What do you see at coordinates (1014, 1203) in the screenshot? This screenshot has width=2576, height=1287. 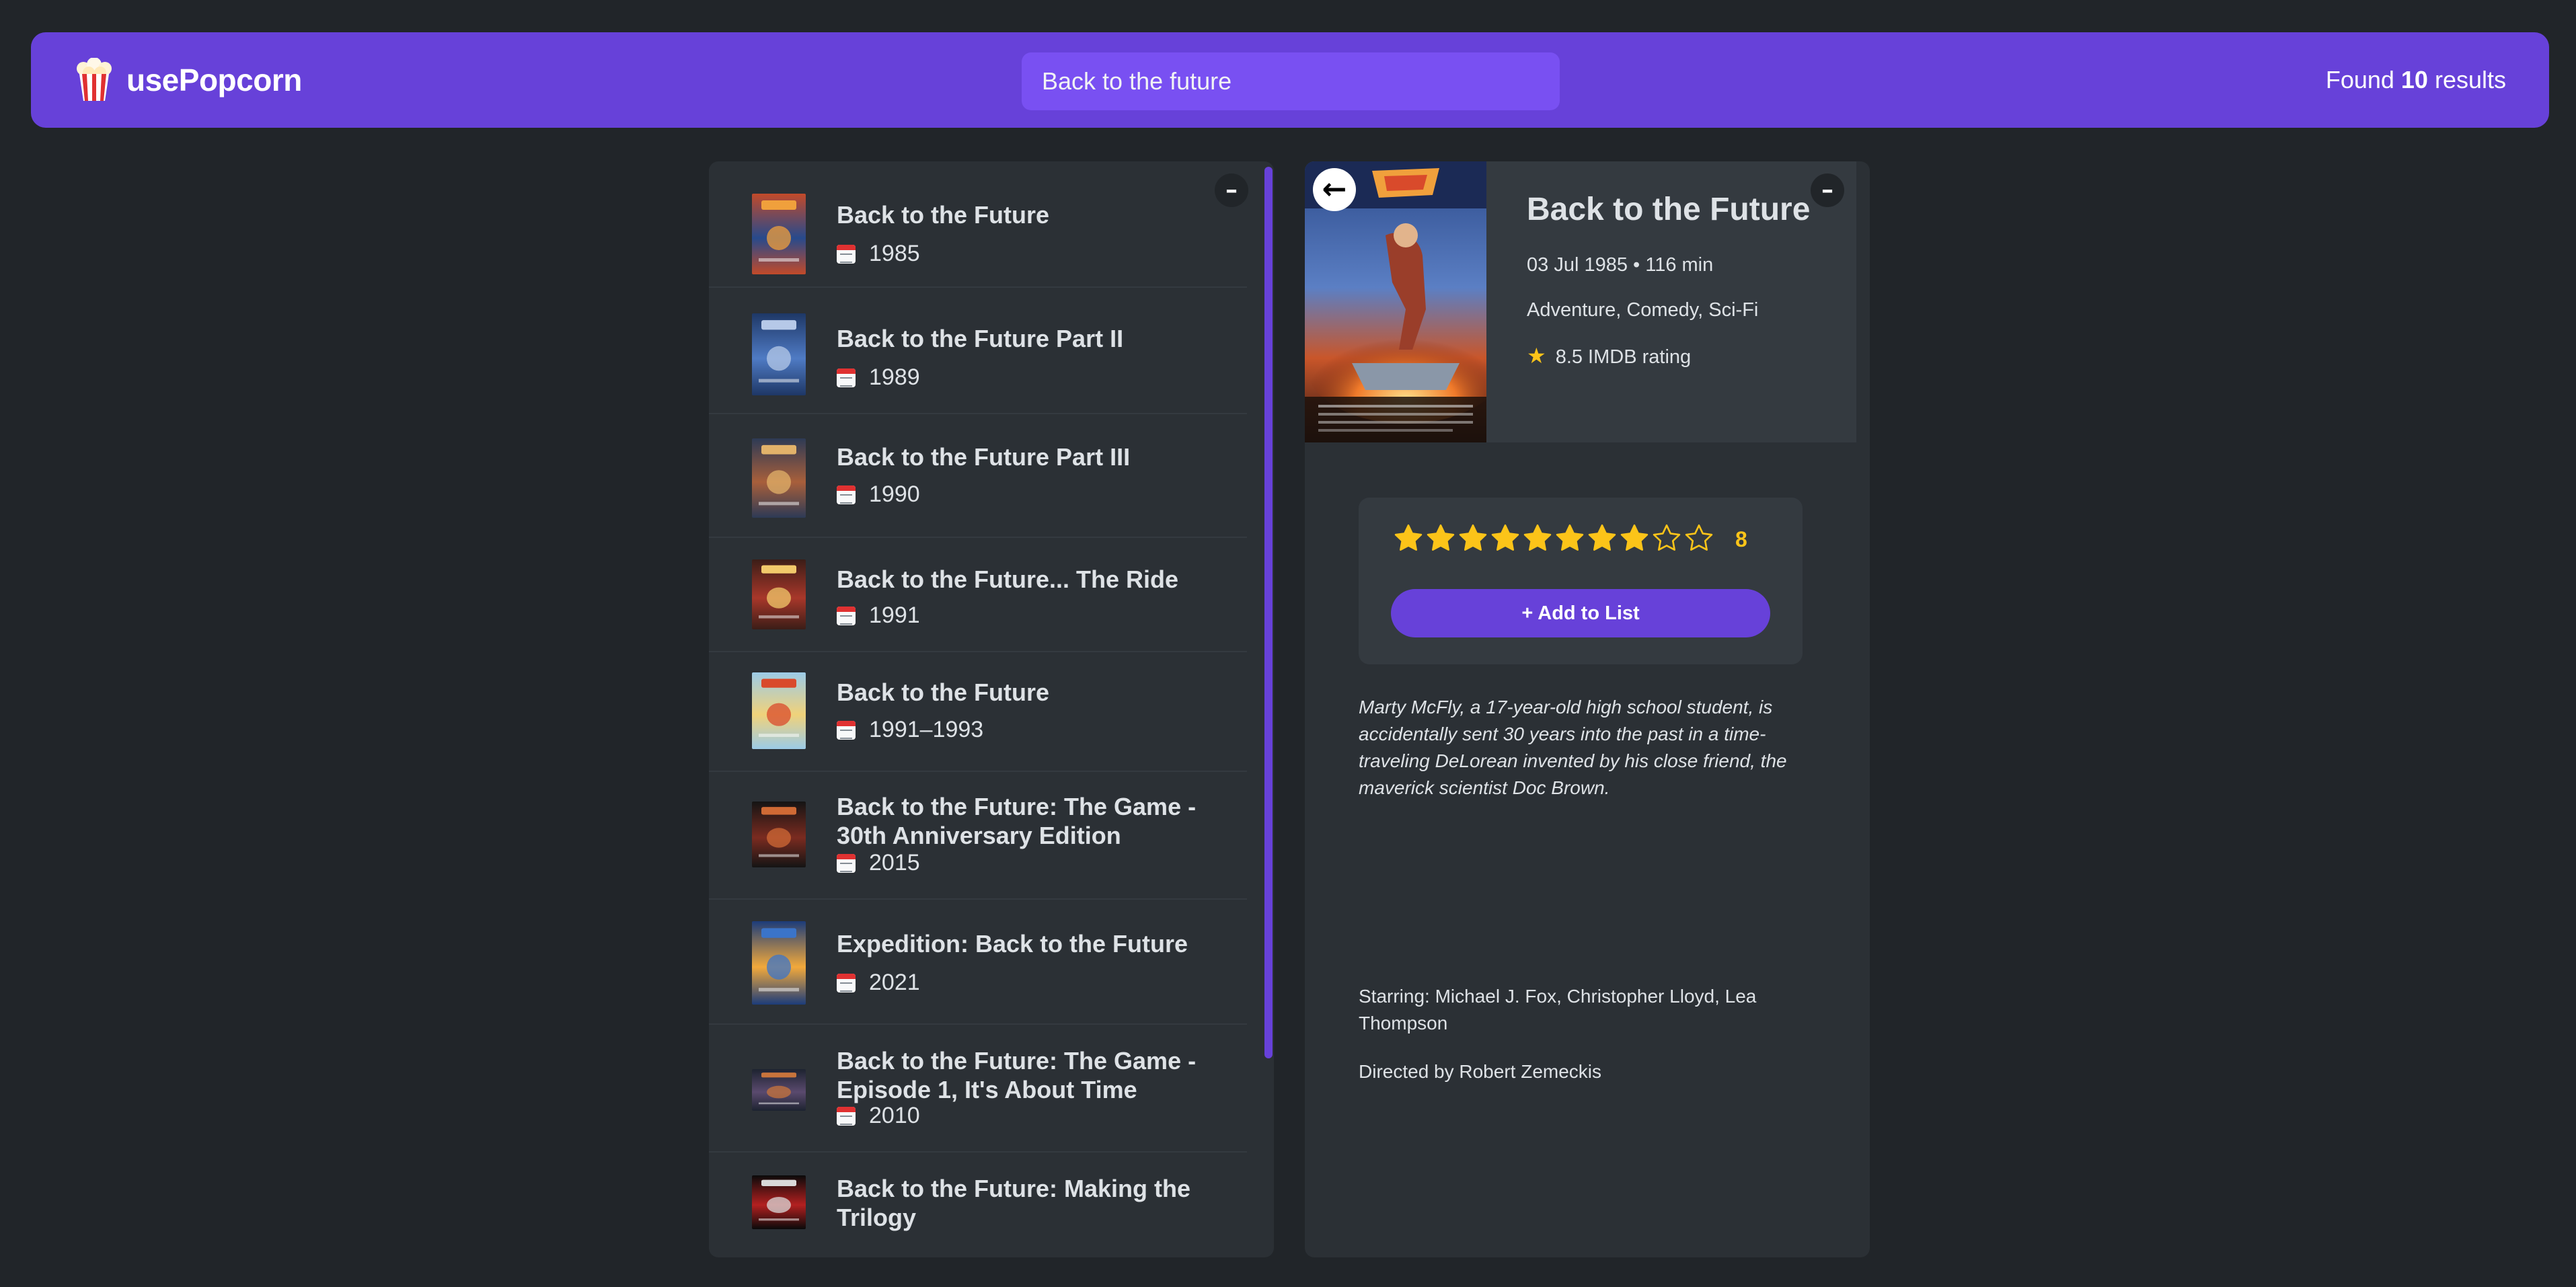 I see `movie-title: Back to the Future: Making the Trilogy` at bounding box center [1014, 1203].